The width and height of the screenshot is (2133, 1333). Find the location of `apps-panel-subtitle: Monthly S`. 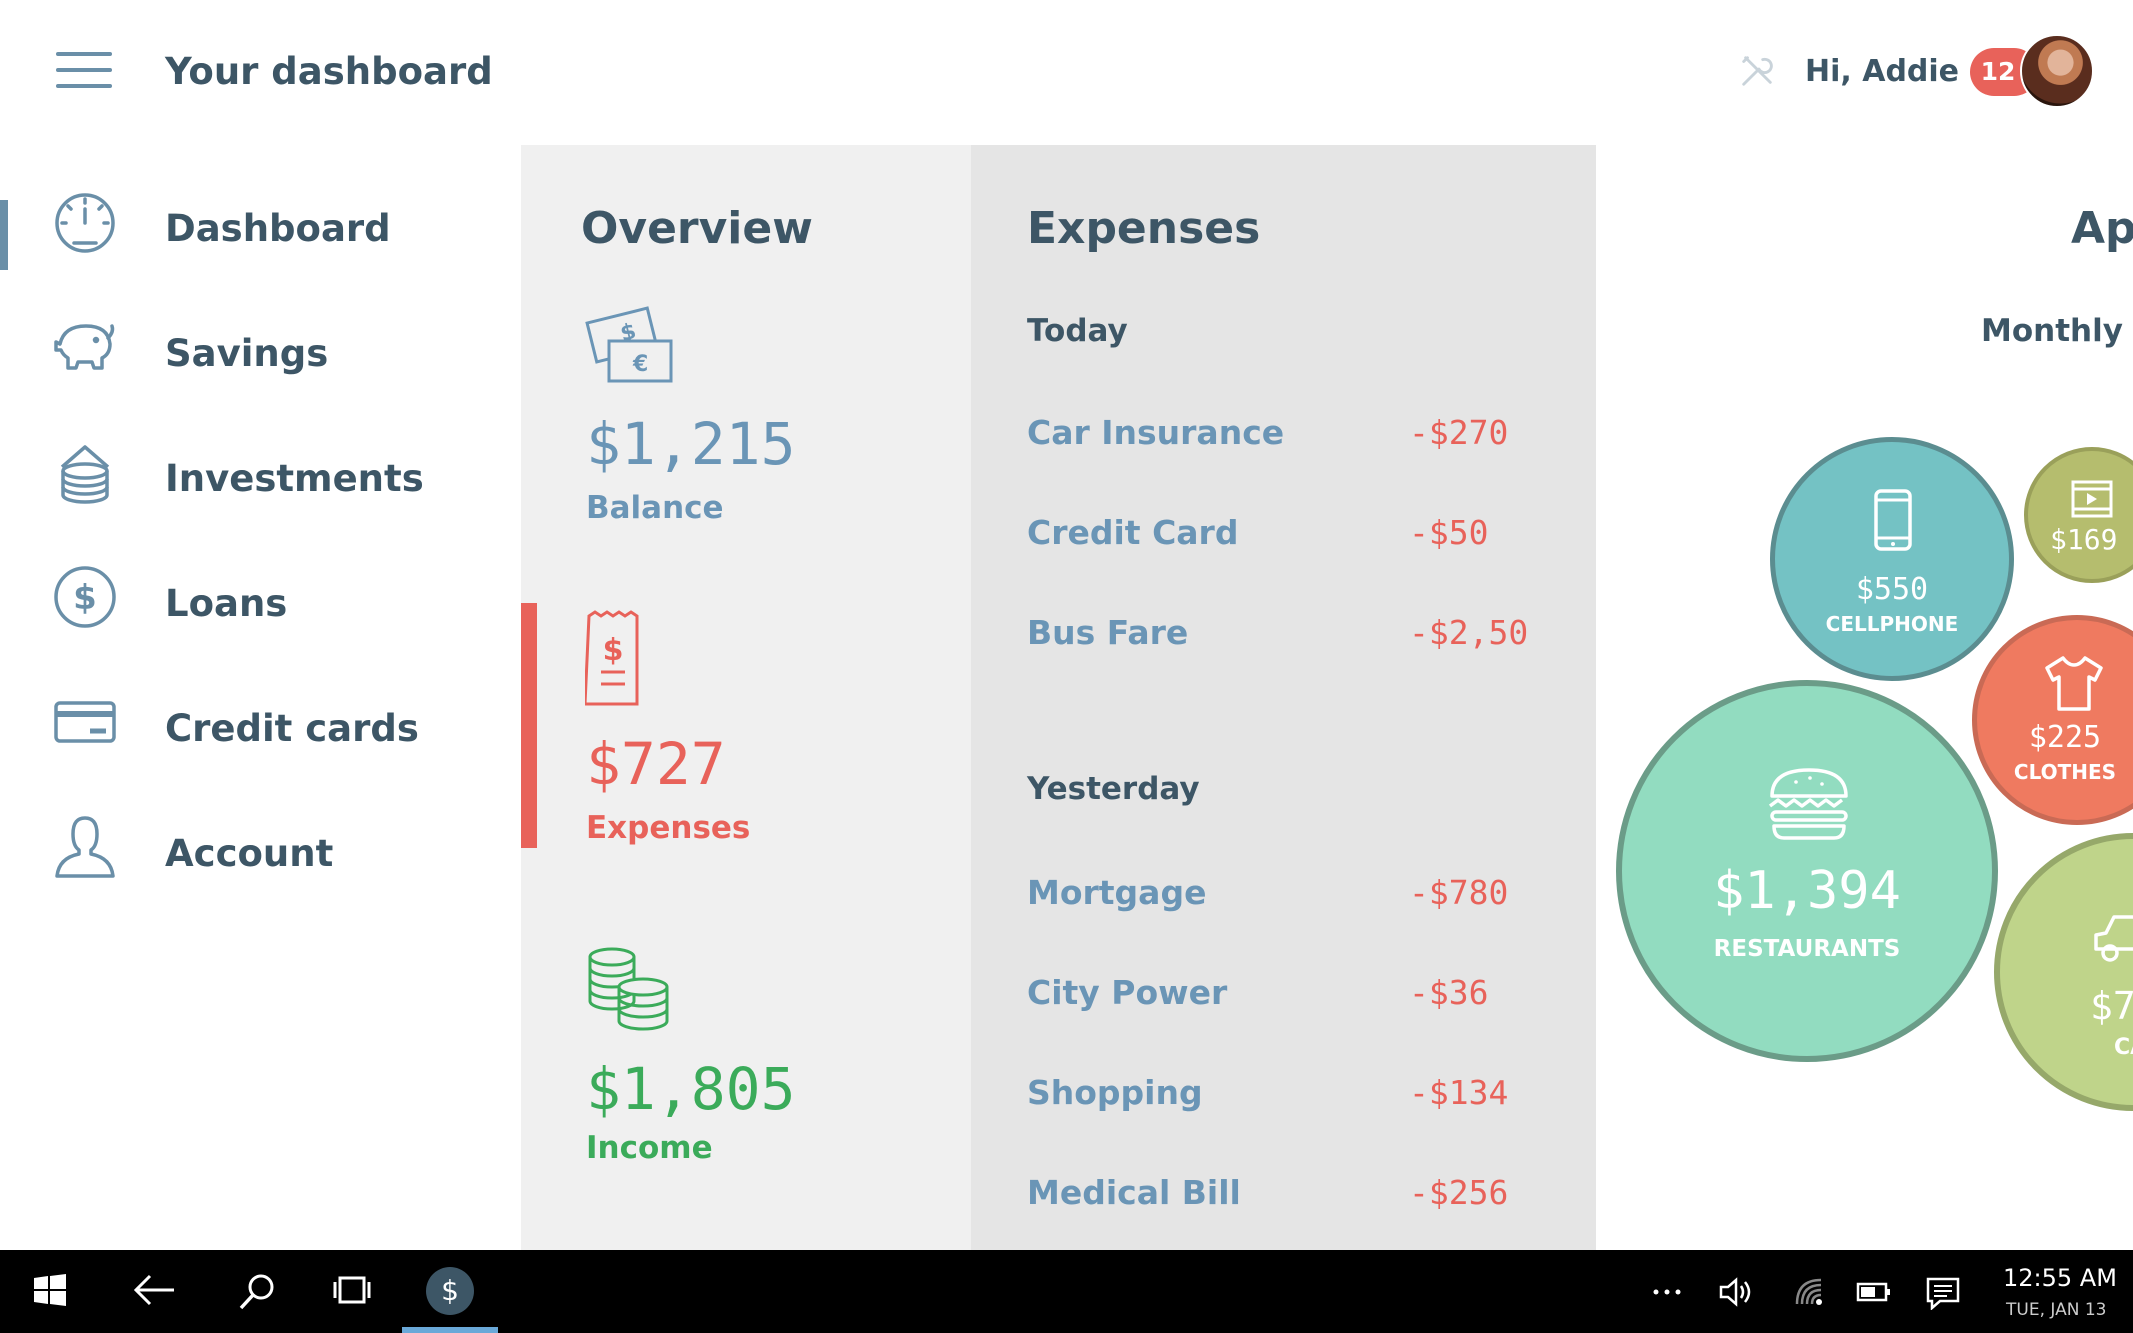

apps-panel-subtitle: Monthly S is located at coordinates (2057, 331).